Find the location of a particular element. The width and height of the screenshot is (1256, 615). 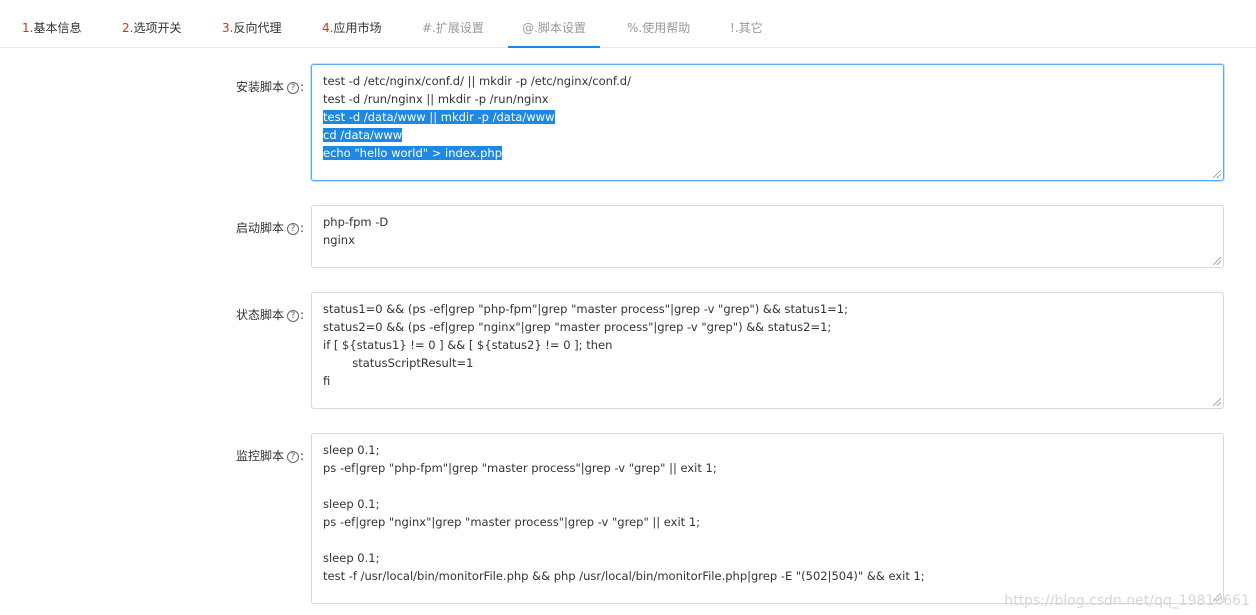

tab-extension-settings: #.扩展设置 is located at coordinates (453, 24).